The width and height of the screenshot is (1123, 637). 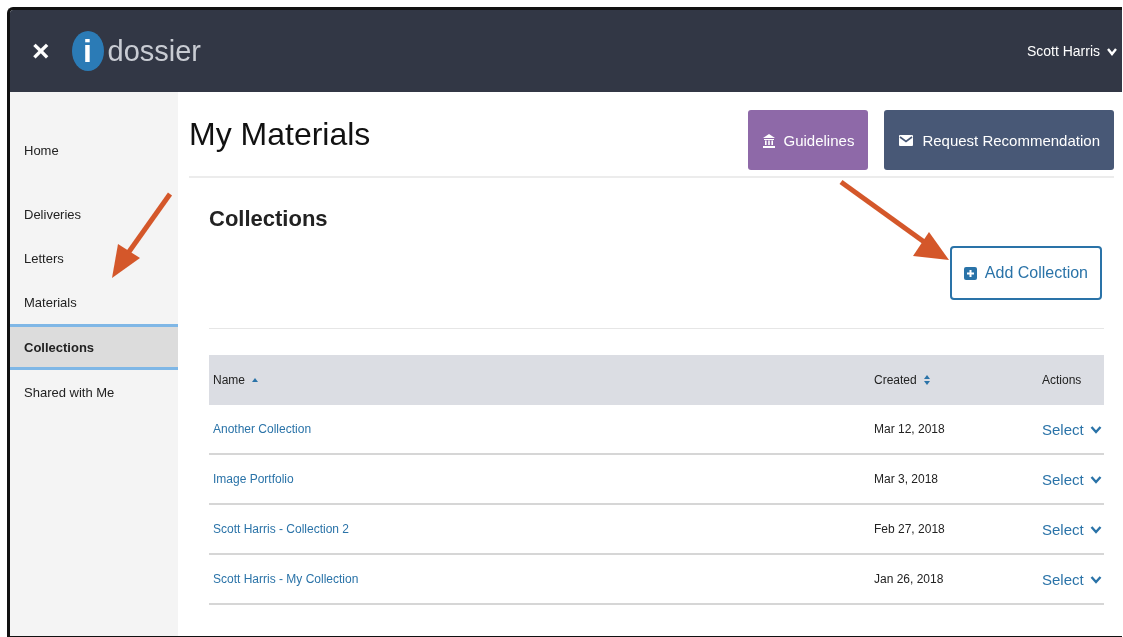 I want to click on sidebar-item: Letters, so click(x=94, y=258).